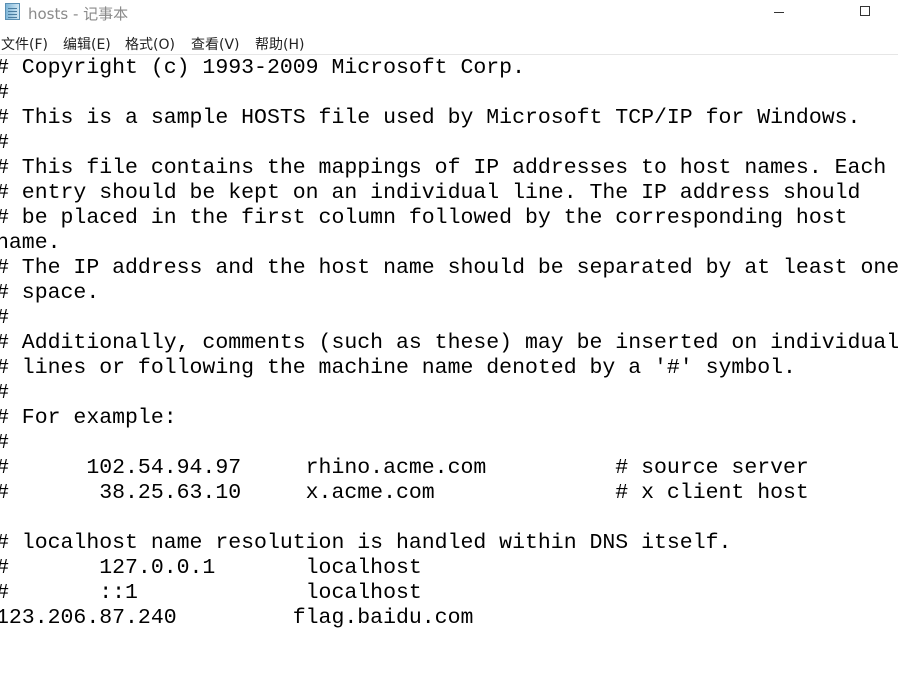 Image resolution: width=898 pixels, height=690 pixels. I want to click on text-line: # For example:, so click(88, 418).